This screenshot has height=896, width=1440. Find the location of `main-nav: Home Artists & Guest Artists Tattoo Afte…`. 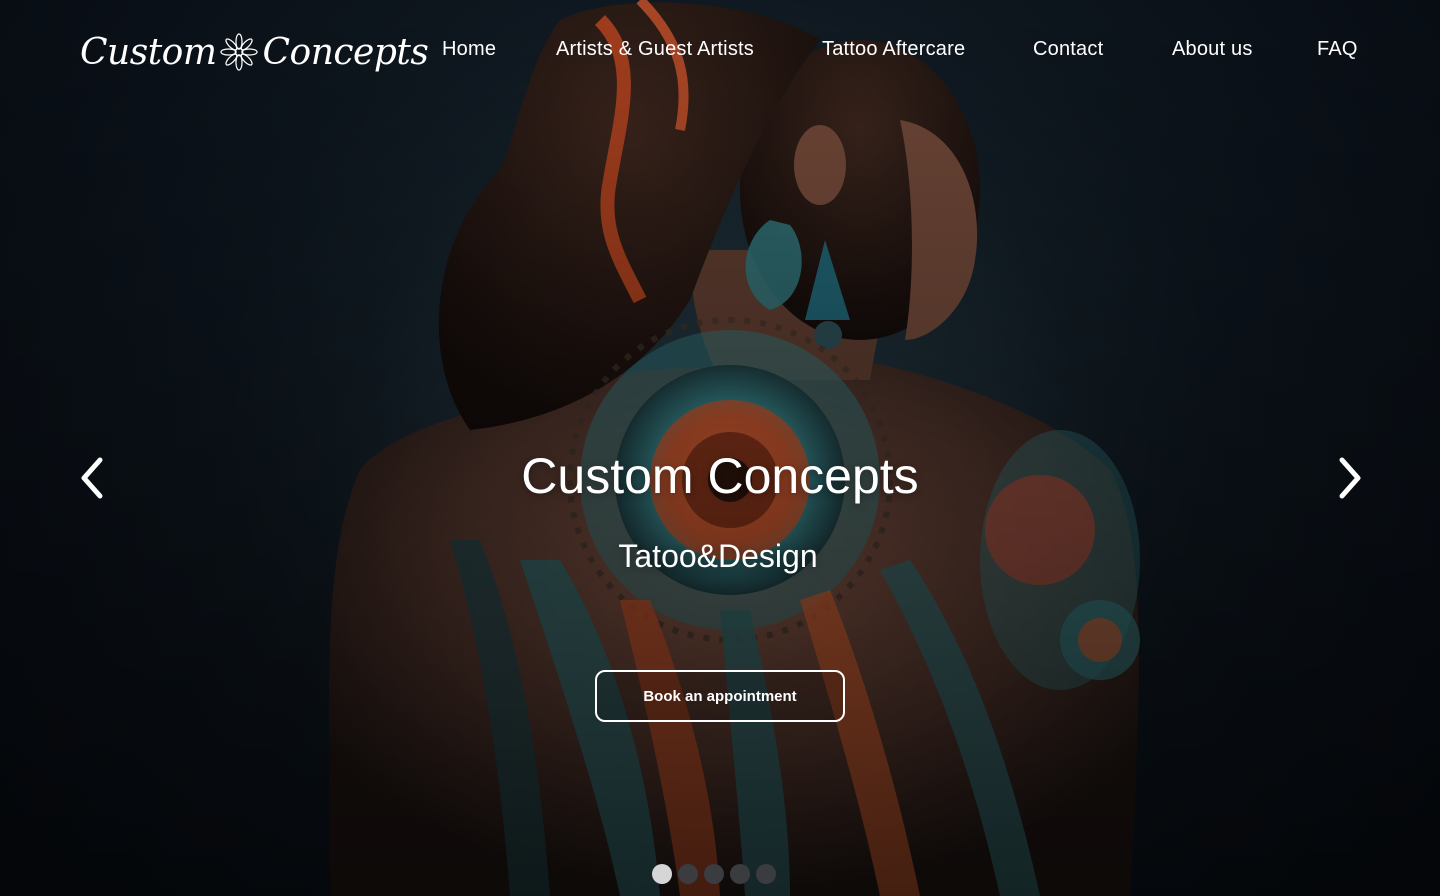

main-nav: Home Artists & Guest Artists Tattoo Afte… is located at coordinates (720, 49).